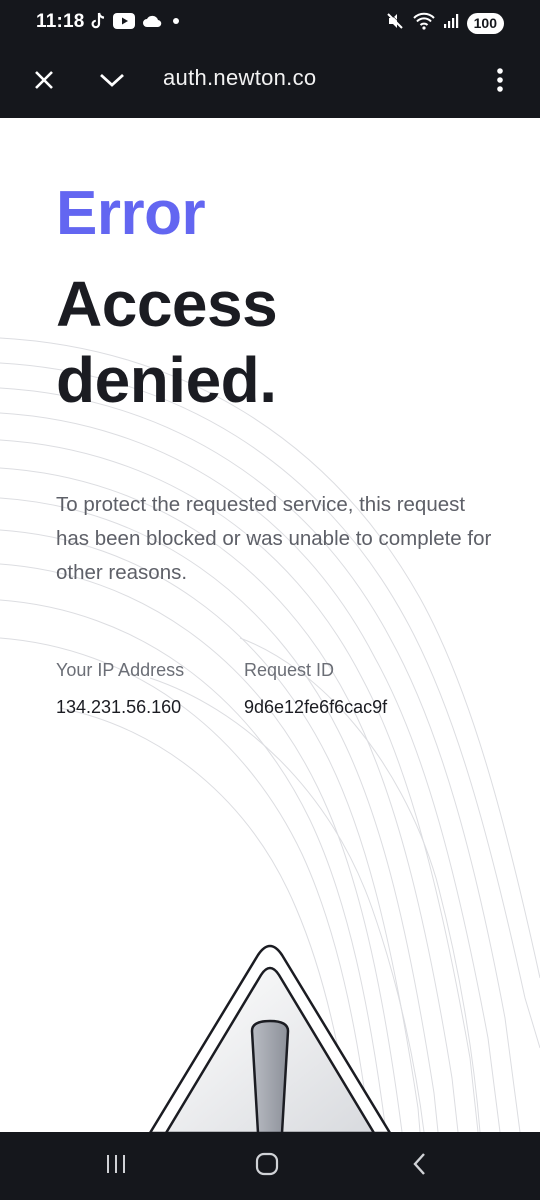 The width and height of the screenshot is (540, 1200). I want to click on warning-triangle-icon, so click(270, 1038).